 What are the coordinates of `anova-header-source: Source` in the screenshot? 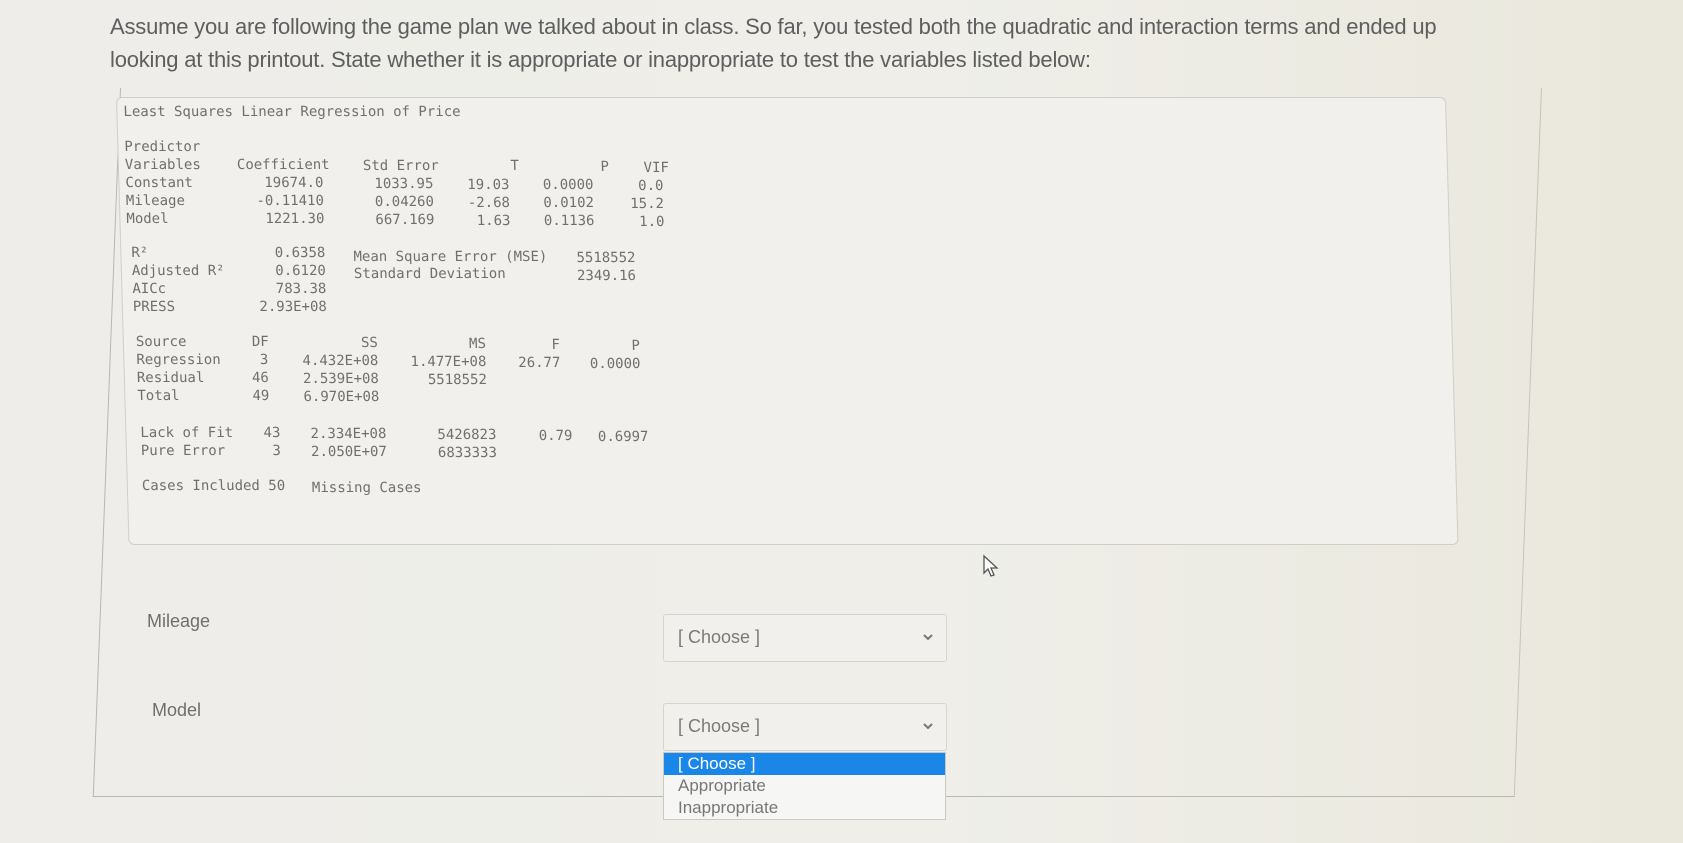 It's located at (161, 342).